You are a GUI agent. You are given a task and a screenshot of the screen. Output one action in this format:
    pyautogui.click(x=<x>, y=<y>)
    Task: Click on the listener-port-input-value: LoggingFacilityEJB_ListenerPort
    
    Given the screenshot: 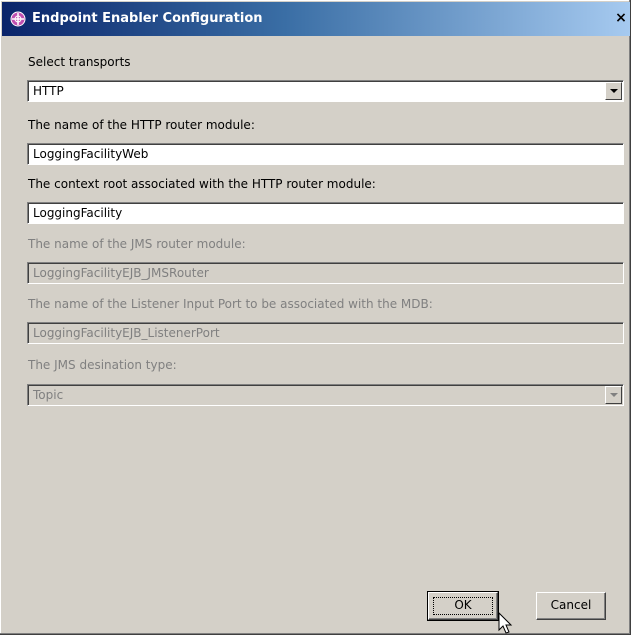 What is the action you would take?
    pyautogui.click(x=126, y=333)
    